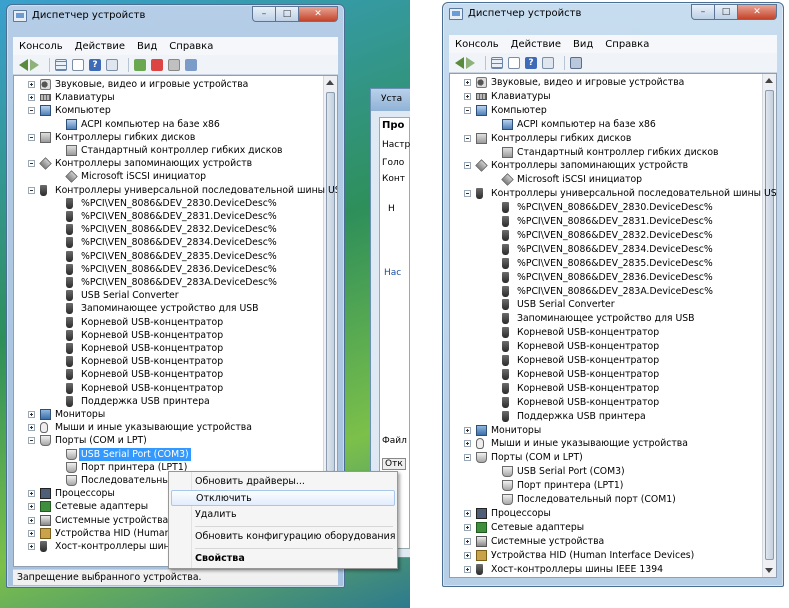 The image size is (789, 608). I want to click on vertical-scrollbar, so click(769, 325).